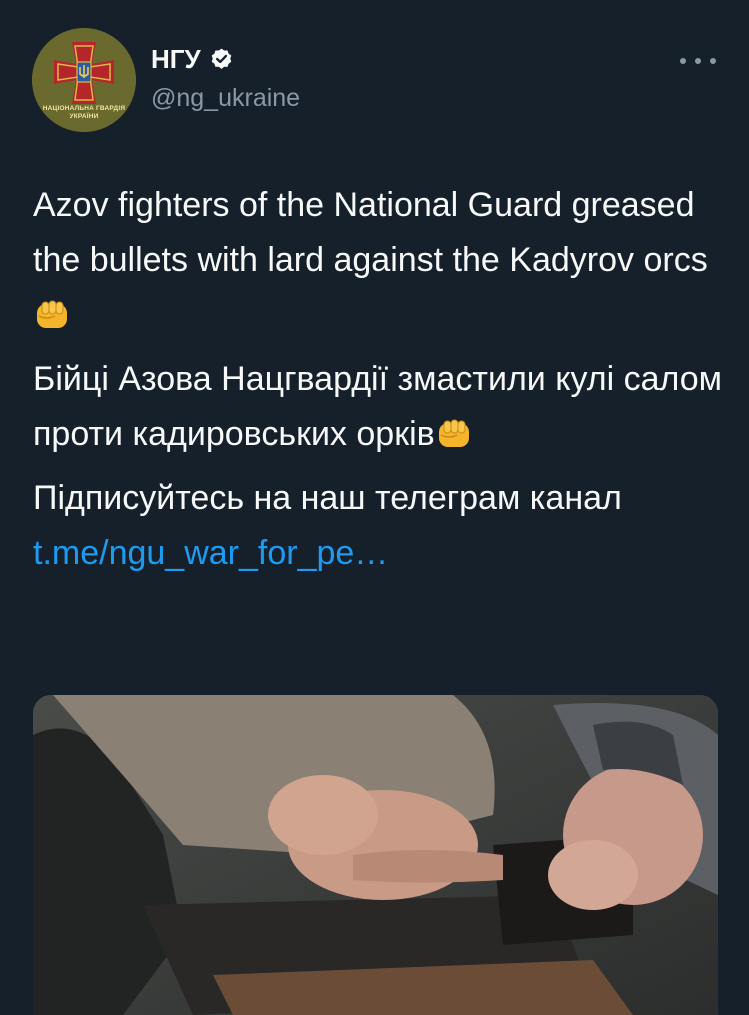  I want to click on tweet-paragraph-subscribe-text: Підписуйтесь на наш телеграм канал, so click(327, 498).